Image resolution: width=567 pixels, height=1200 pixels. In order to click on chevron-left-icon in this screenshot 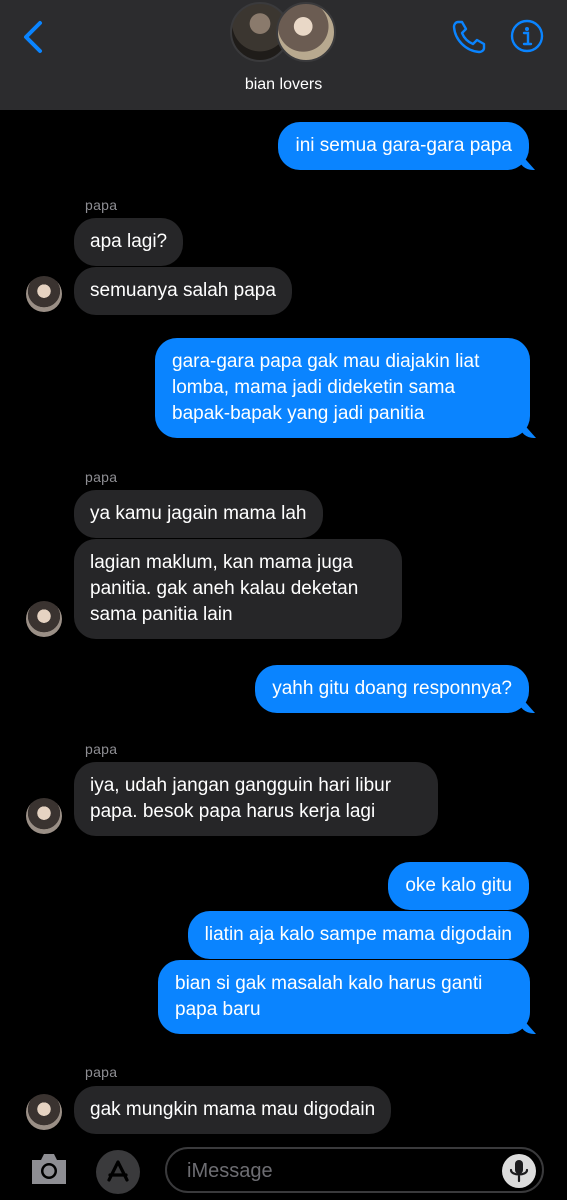, I will do `click(33, 37)`.